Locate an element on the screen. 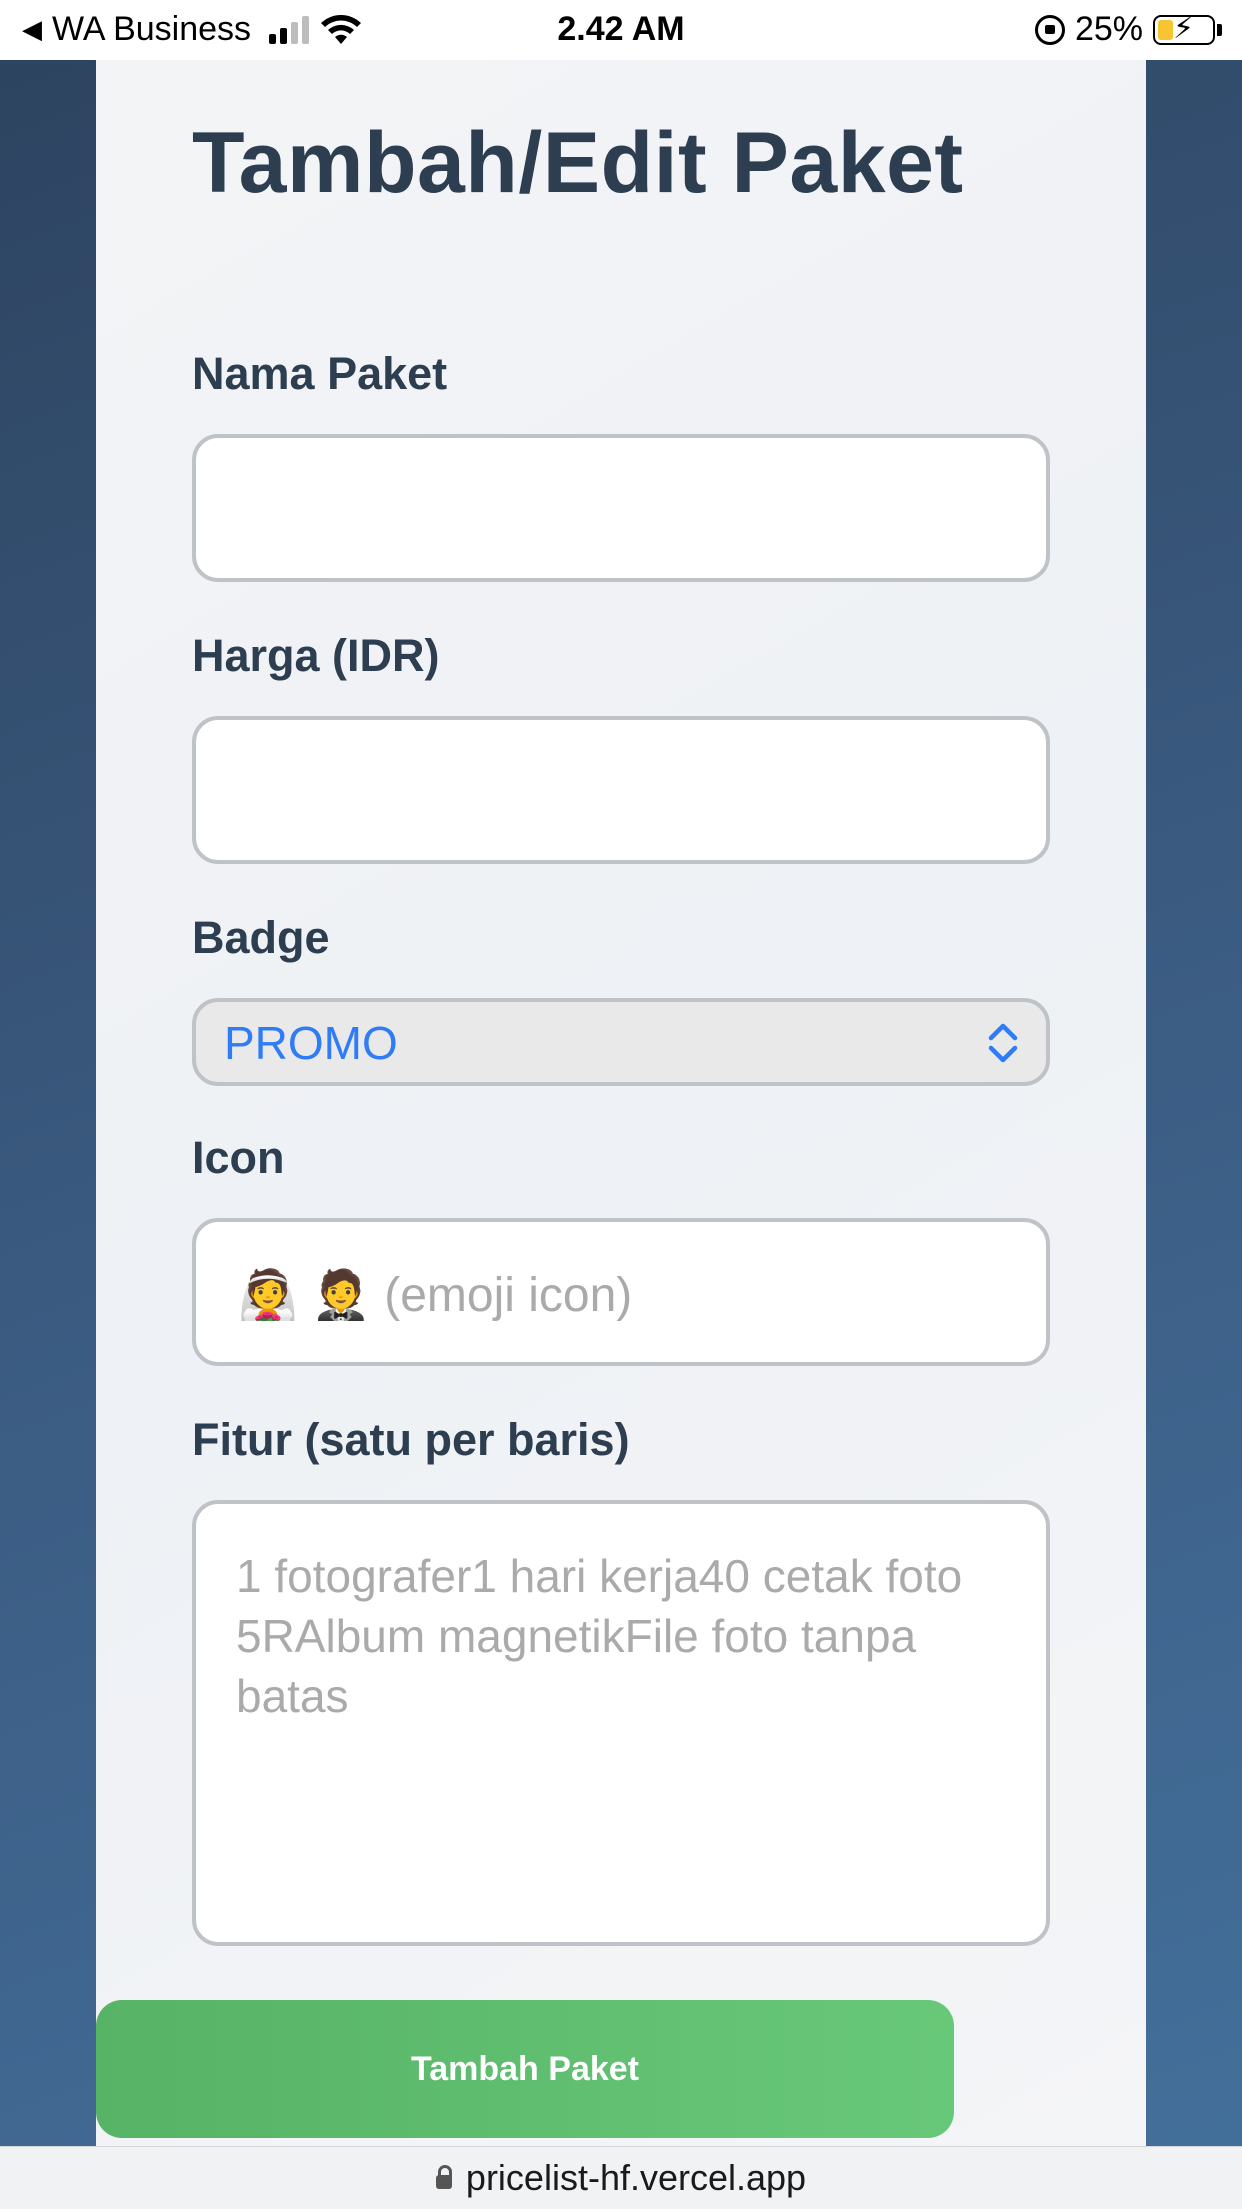  status-right: 25% ⚡ is located at coordinates (1128, 29).